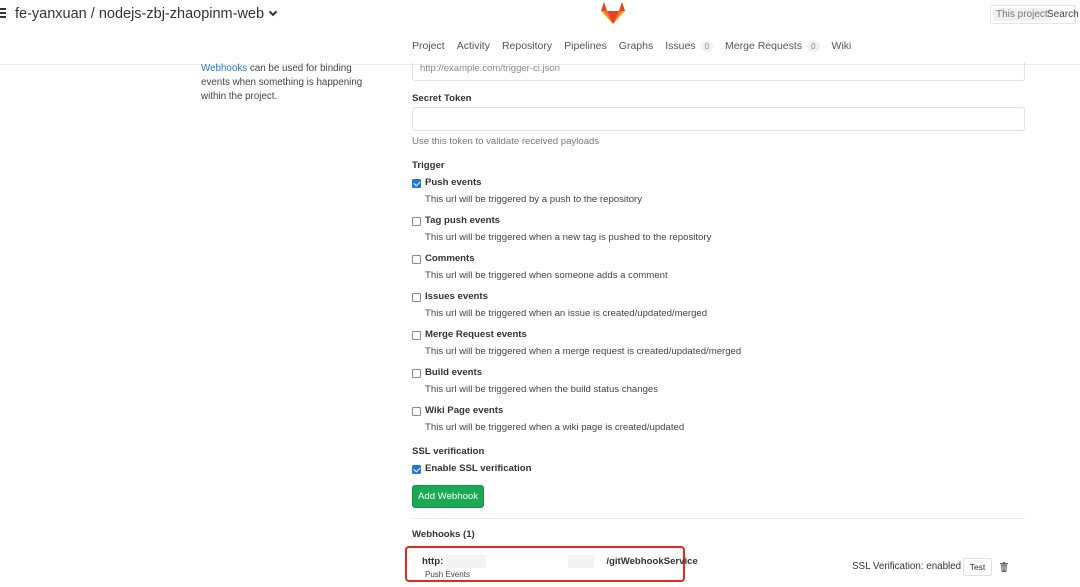 The height and width of the screenshot is (587, 1080). I want to click on webhooks-list-title: Webhooks (1), so click(443, 534).